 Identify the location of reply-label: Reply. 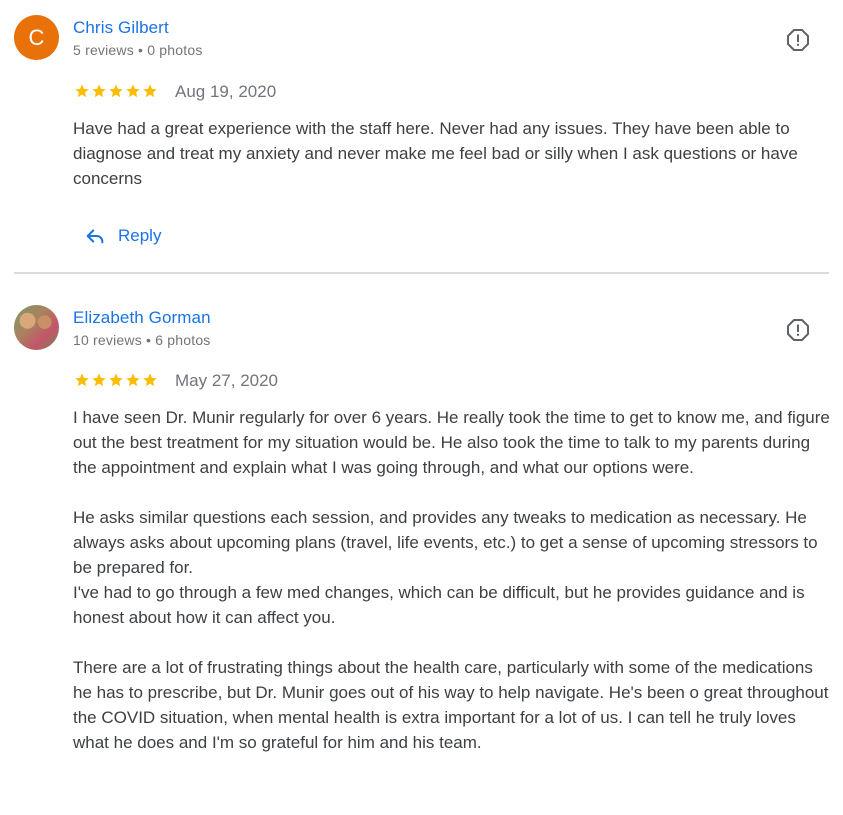
(140, 235).